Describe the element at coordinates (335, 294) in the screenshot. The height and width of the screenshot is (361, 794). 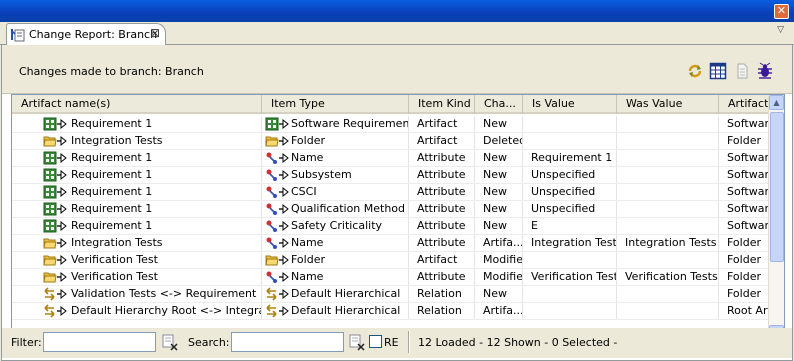
I see `col-item-type-cell: Default Hierarchical` at that location.